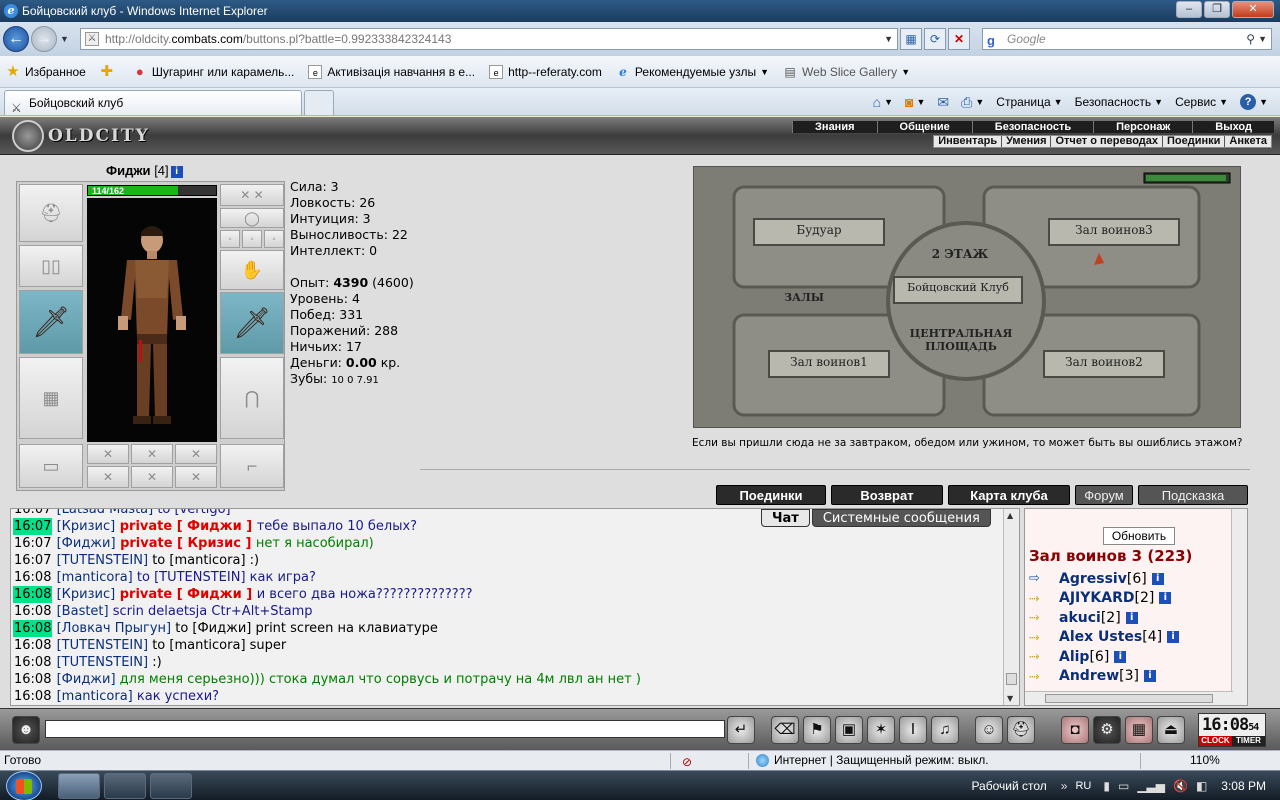 The height and width of the screenshot is (800, 1280). What do you see at coordinates (1253, 9) in the screenshot?
I see `close-window-button: ✕` at bounding box center [1253, 9].